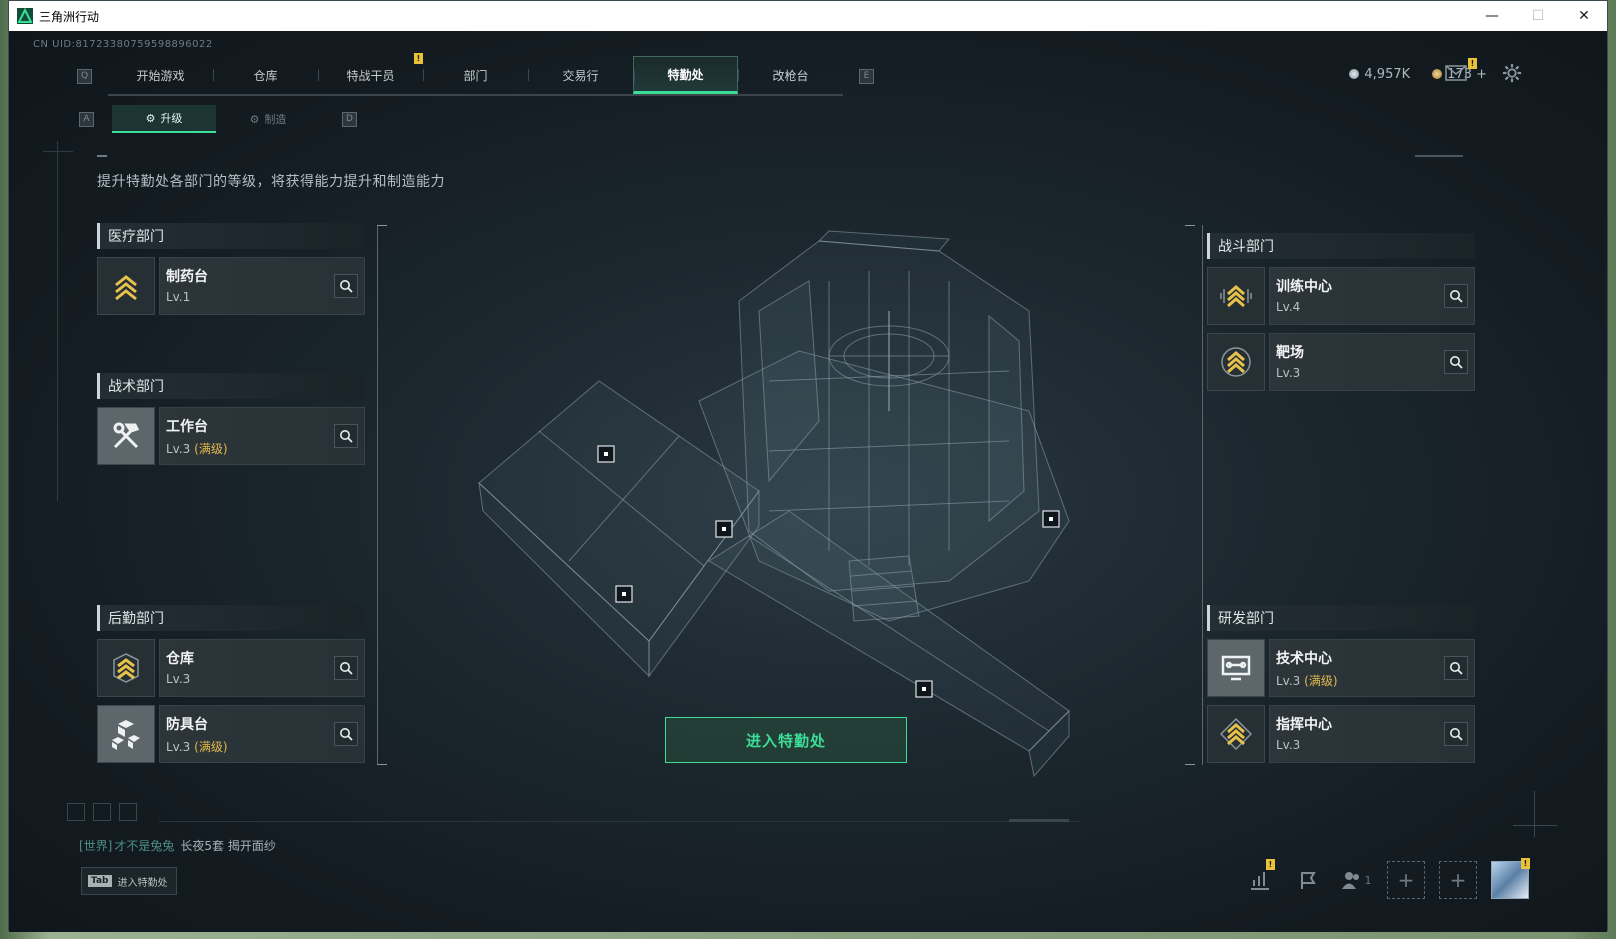  I want to click on tab-craft: ⚙ 制造, so click(268, 119).